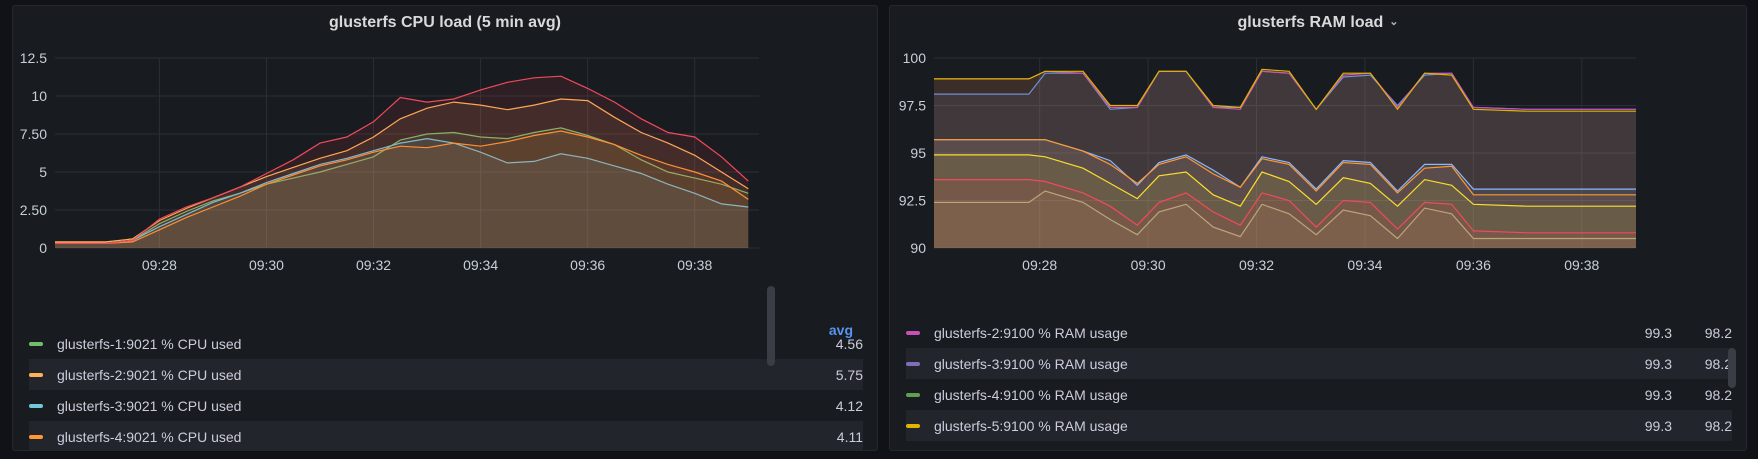  What do you see at coordinates (430, 437) in the screenshot?
I see `legend-label: glusterfs-4:9021 % CPU used` at bounding box center [430, 437].